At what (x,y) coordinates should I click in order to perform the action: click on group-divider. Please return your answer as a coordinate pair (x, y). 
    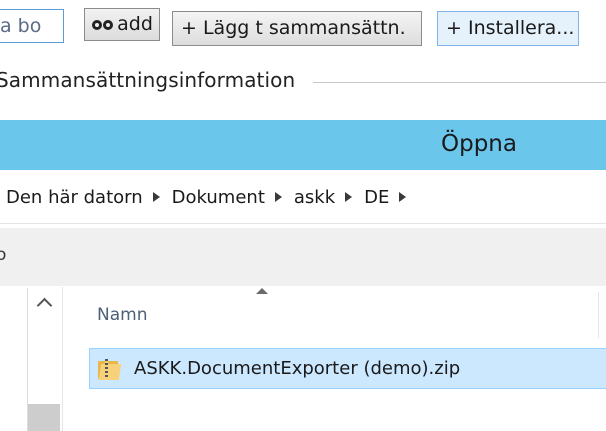
    Looking at the image, I should click on (459, 82).